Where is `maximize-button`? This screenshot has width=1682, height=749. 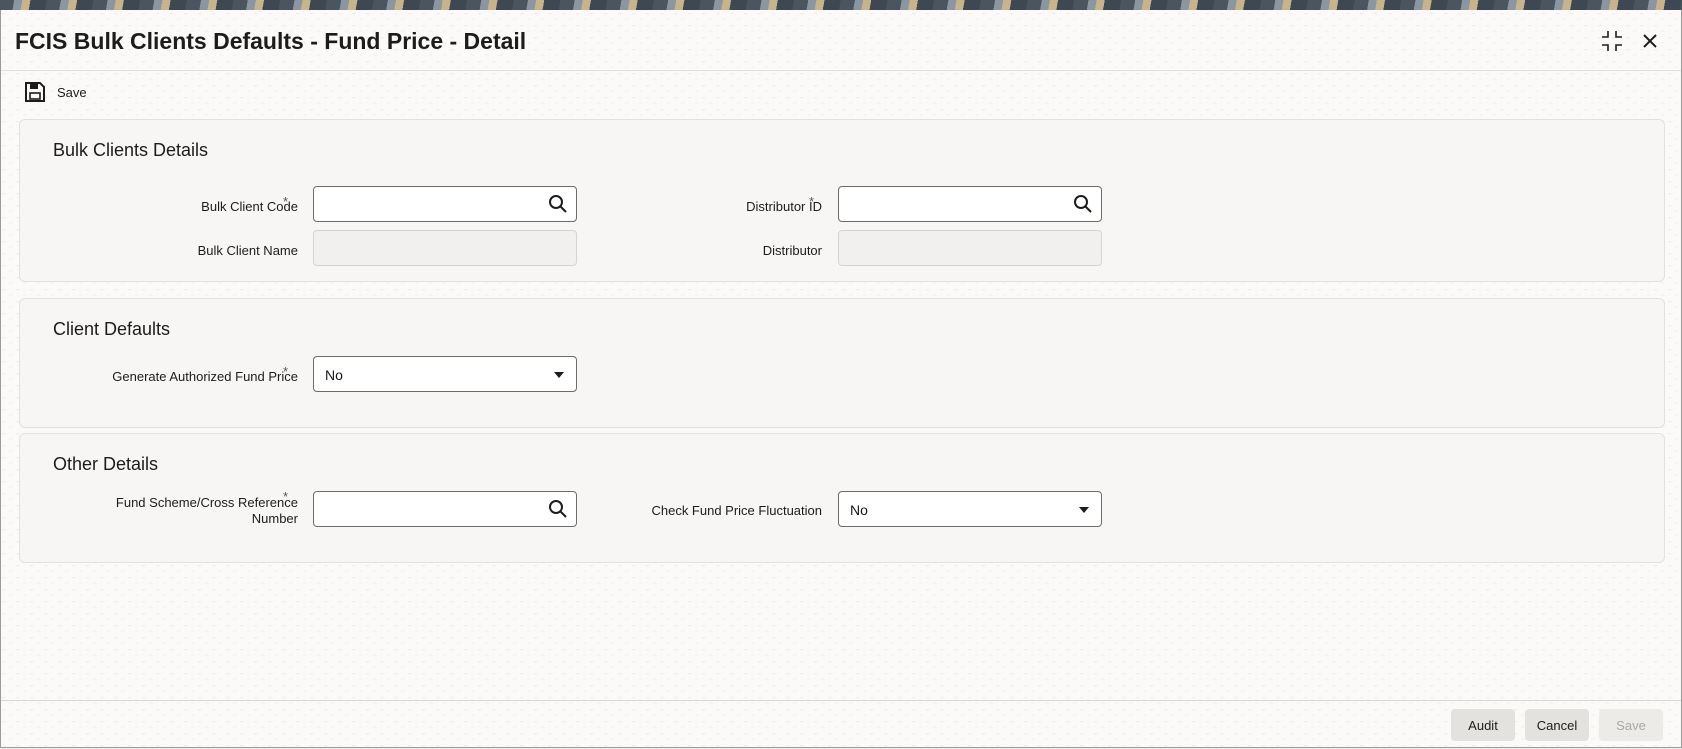 maximize-button is located at coordinates (1612, 41).